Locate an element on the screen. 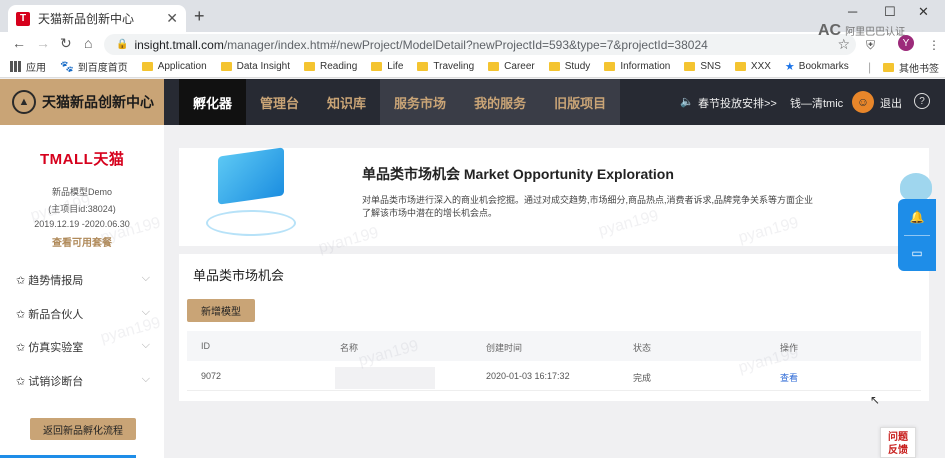 The image size is (945, 458). bookmark-apps: 应用 is located at coordinates (28, 66).